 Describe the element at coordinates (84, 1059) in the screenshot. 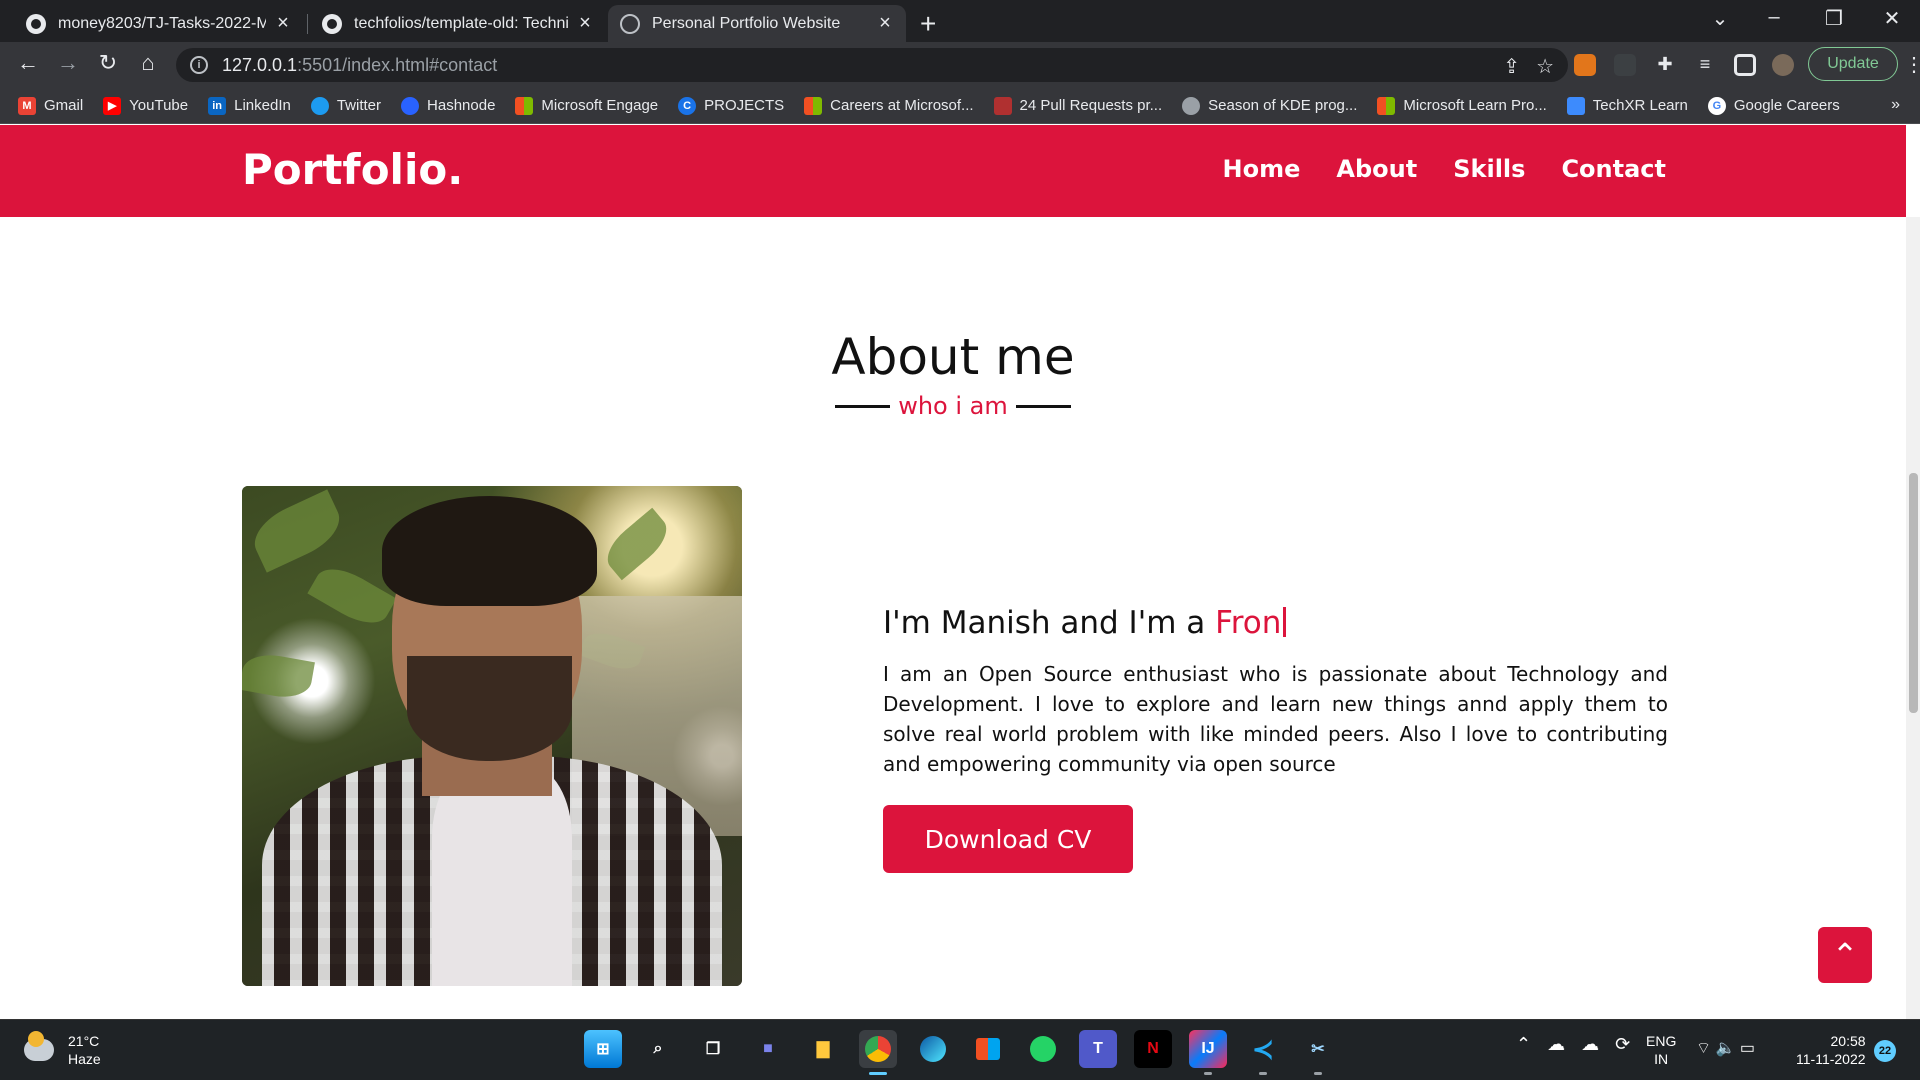

I see `weather-condition: Haze` at that location.